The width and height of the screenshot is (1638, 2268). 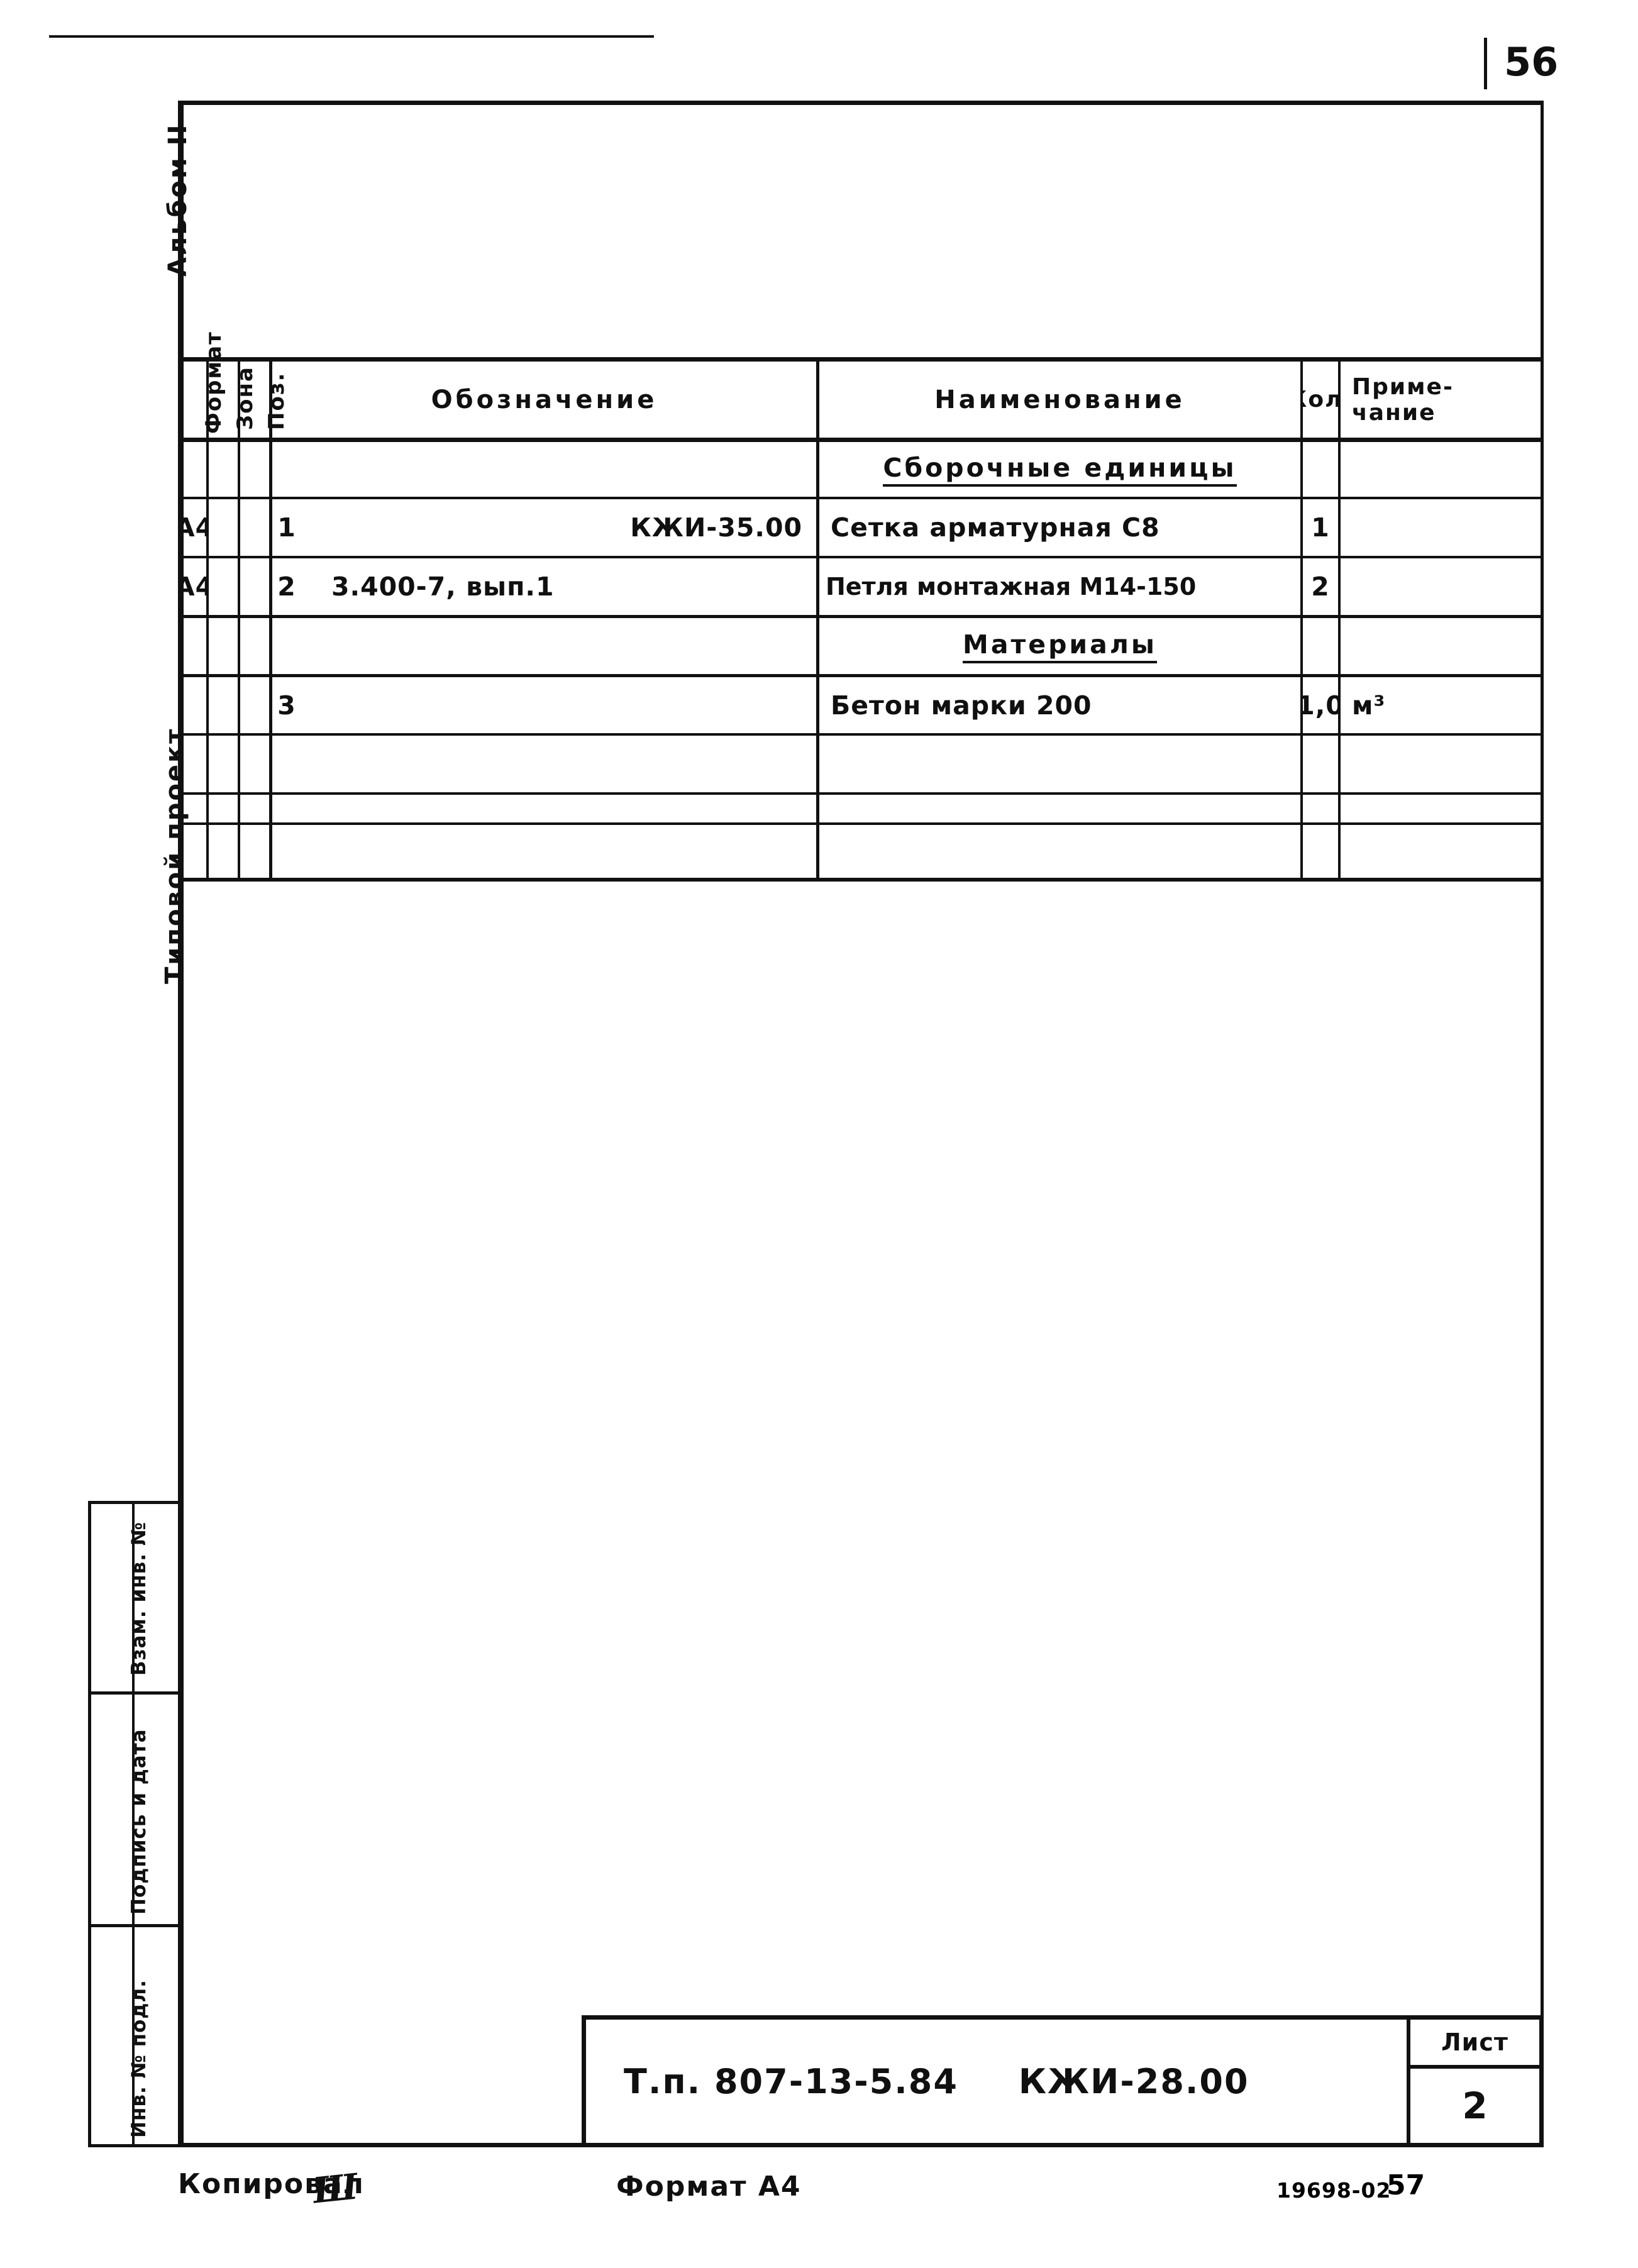 What do you see at coordinates (558, 586) in the screenshot?
I see `cell-designation-2: 3.400-7, вып.1` at bounding box center [558, 586].